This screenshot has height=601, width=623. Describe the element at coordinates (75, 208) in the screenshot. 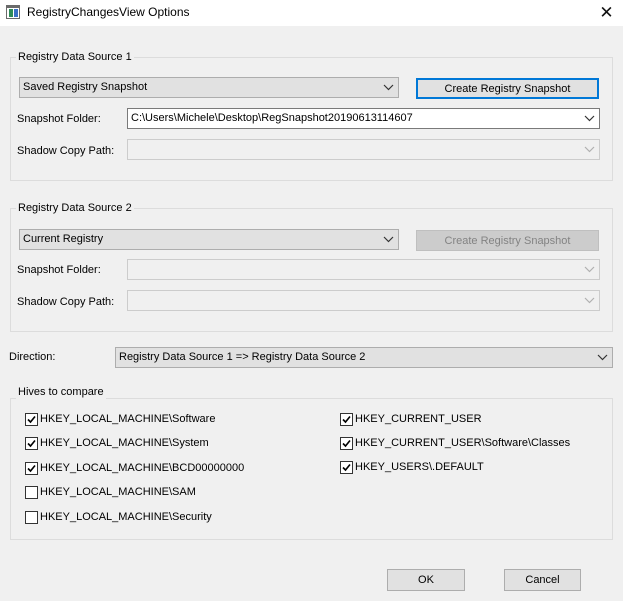

I see `source2-group-label: Registry Data Source 2` at that location.